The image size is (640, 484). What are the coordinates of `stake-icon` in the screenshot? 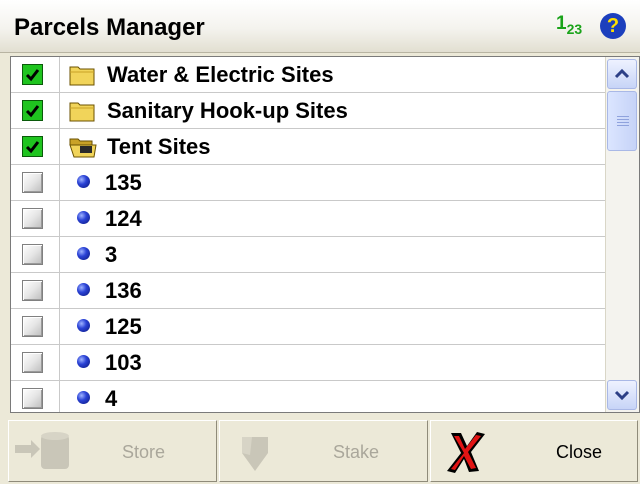 It's located at (255, 454).